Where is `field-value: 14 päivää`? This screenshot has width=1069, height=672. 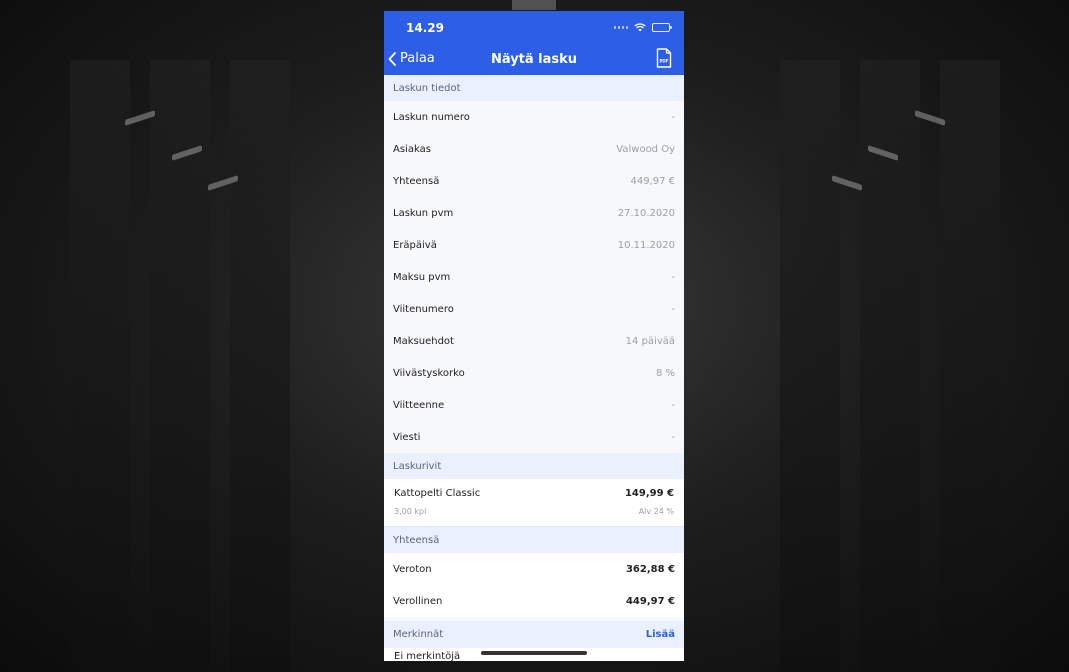
field-value: 14 päivää is located at coordinates (650, 341).